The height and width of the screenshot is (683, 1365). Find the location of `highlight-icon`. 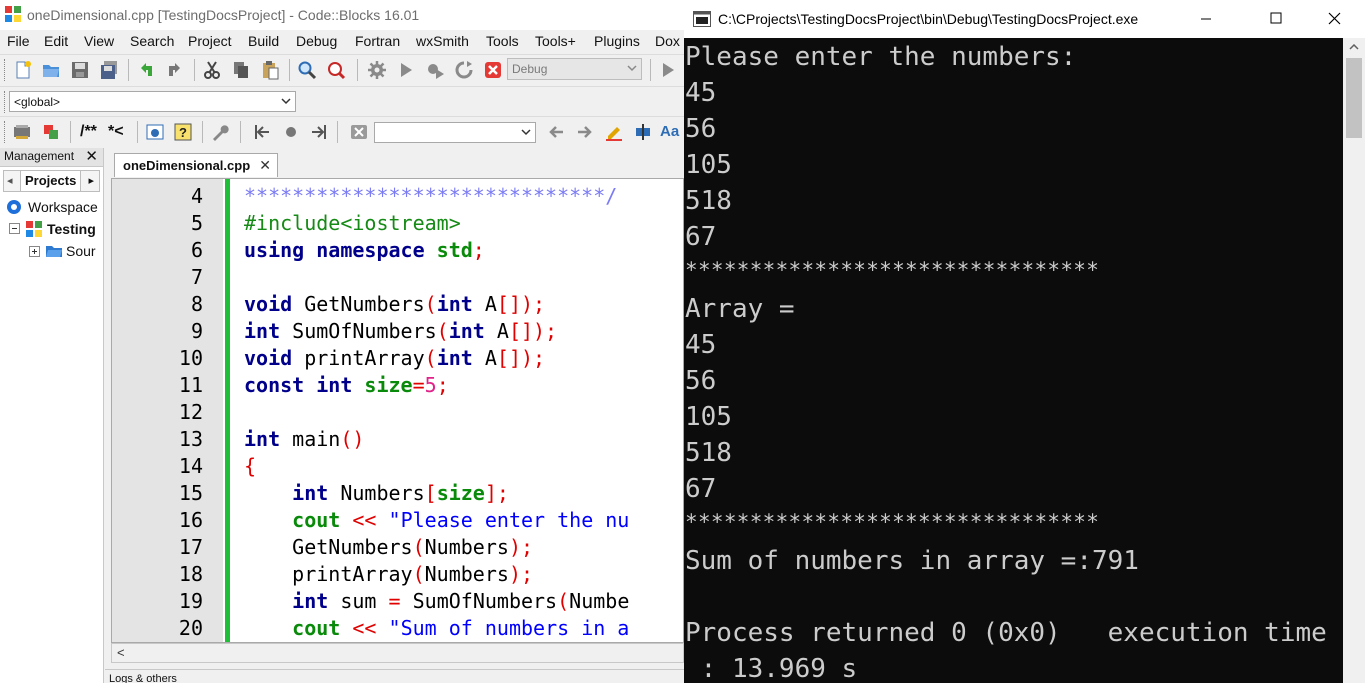

highlight-icon is located at coordinates (614, 132).